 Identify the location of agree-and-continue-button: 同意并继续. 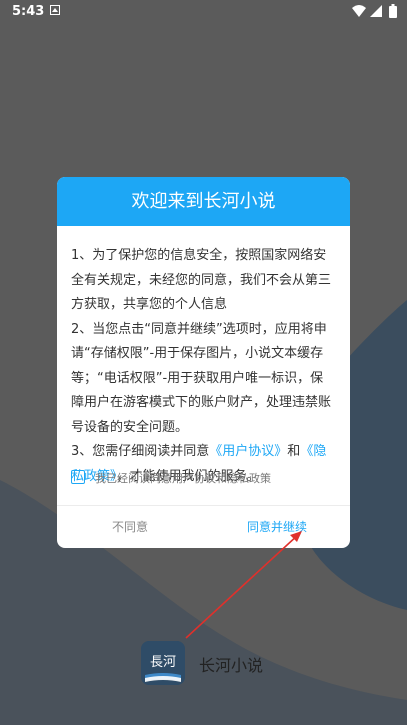
(277, 527).